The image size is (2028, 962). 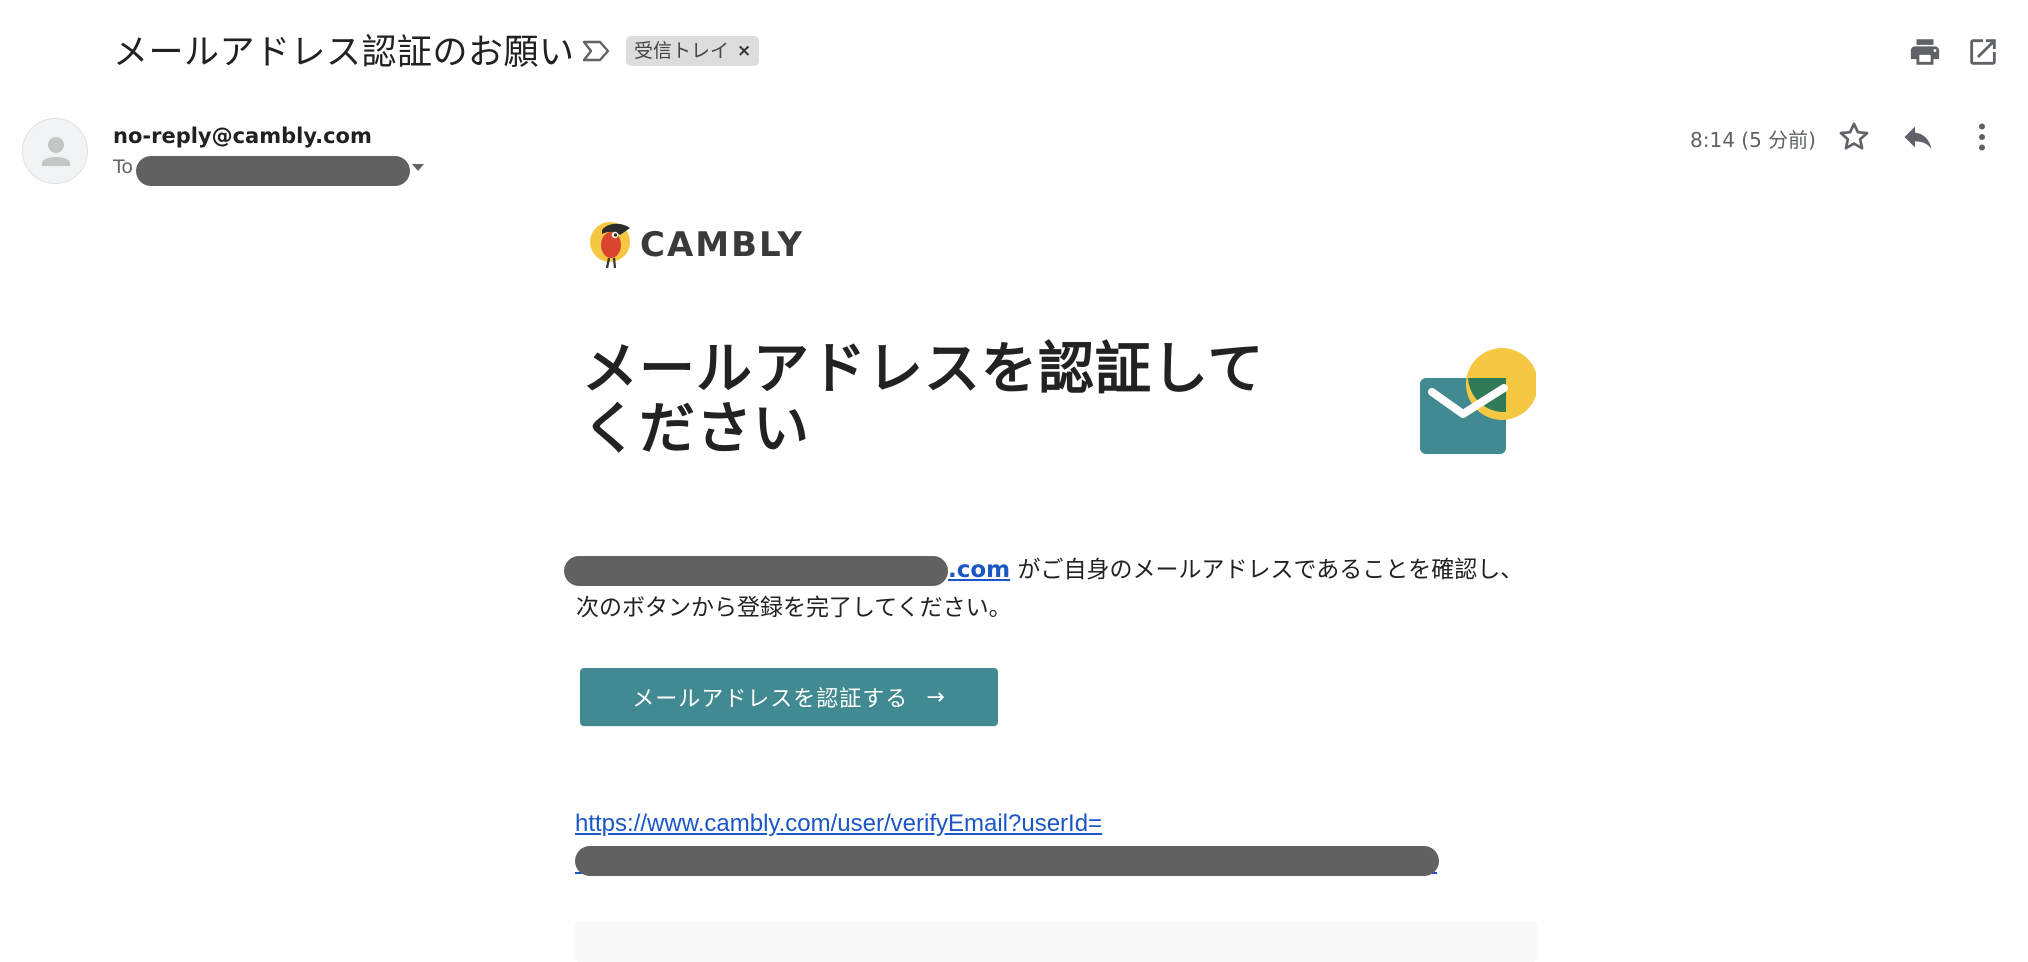 What do you see at coordinates (123, 167) in the screenshot?
I see `recipient-label: To` at bounding box center [123, 167].